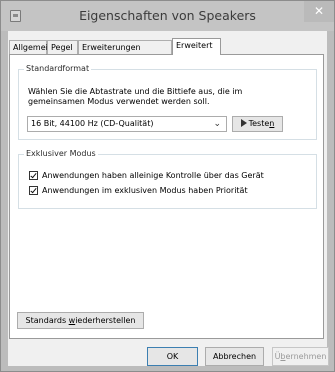 The image size is (335, 372). Describe the element at coordinates (92, 123) in the screenshot. I see `format-select-value: 16 Bit, 44100 Hz (CD-Qualität)` at that location.